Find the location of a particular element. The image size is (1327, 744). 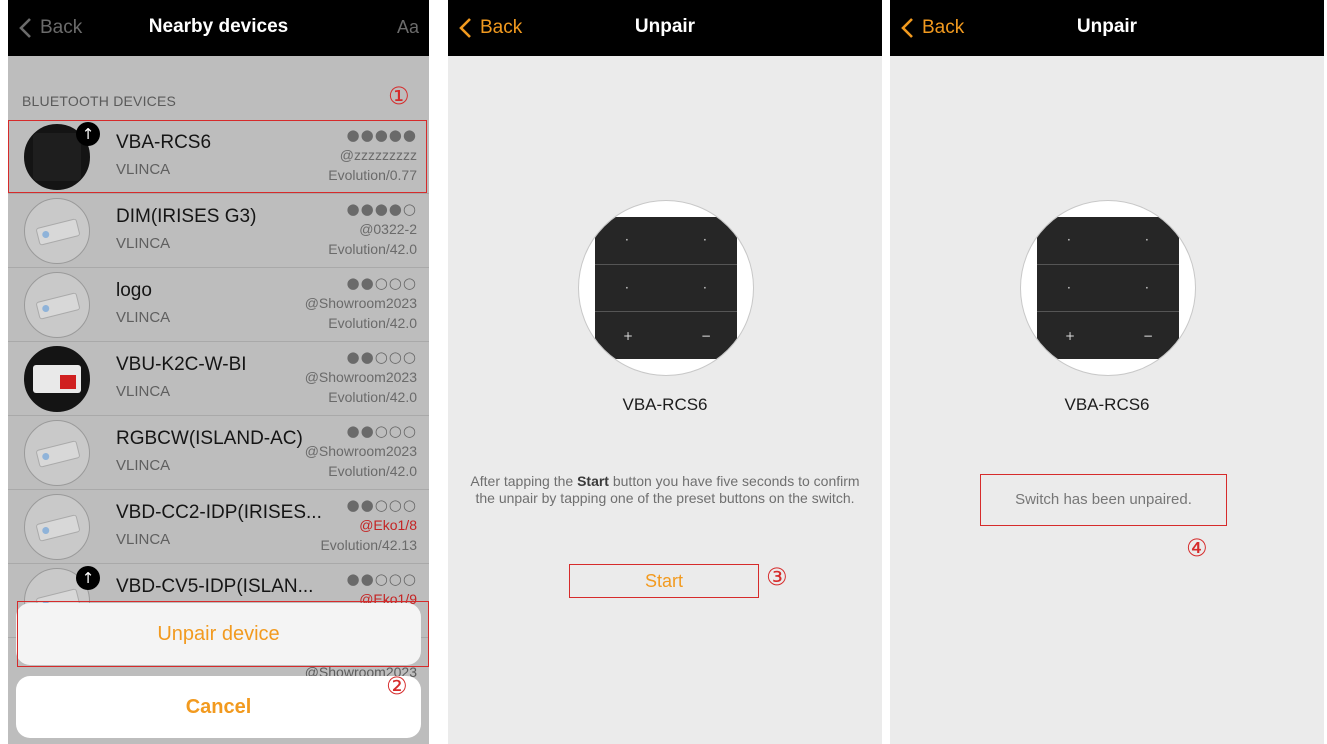

annotation-marker-1: ① is located at coordinates (399, 96).